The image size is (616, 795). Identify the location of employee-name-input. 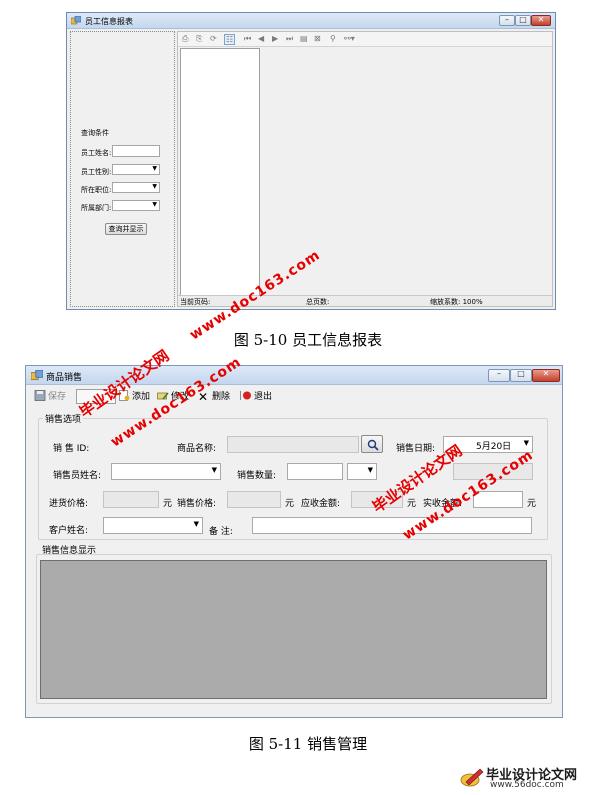
(136, 151).